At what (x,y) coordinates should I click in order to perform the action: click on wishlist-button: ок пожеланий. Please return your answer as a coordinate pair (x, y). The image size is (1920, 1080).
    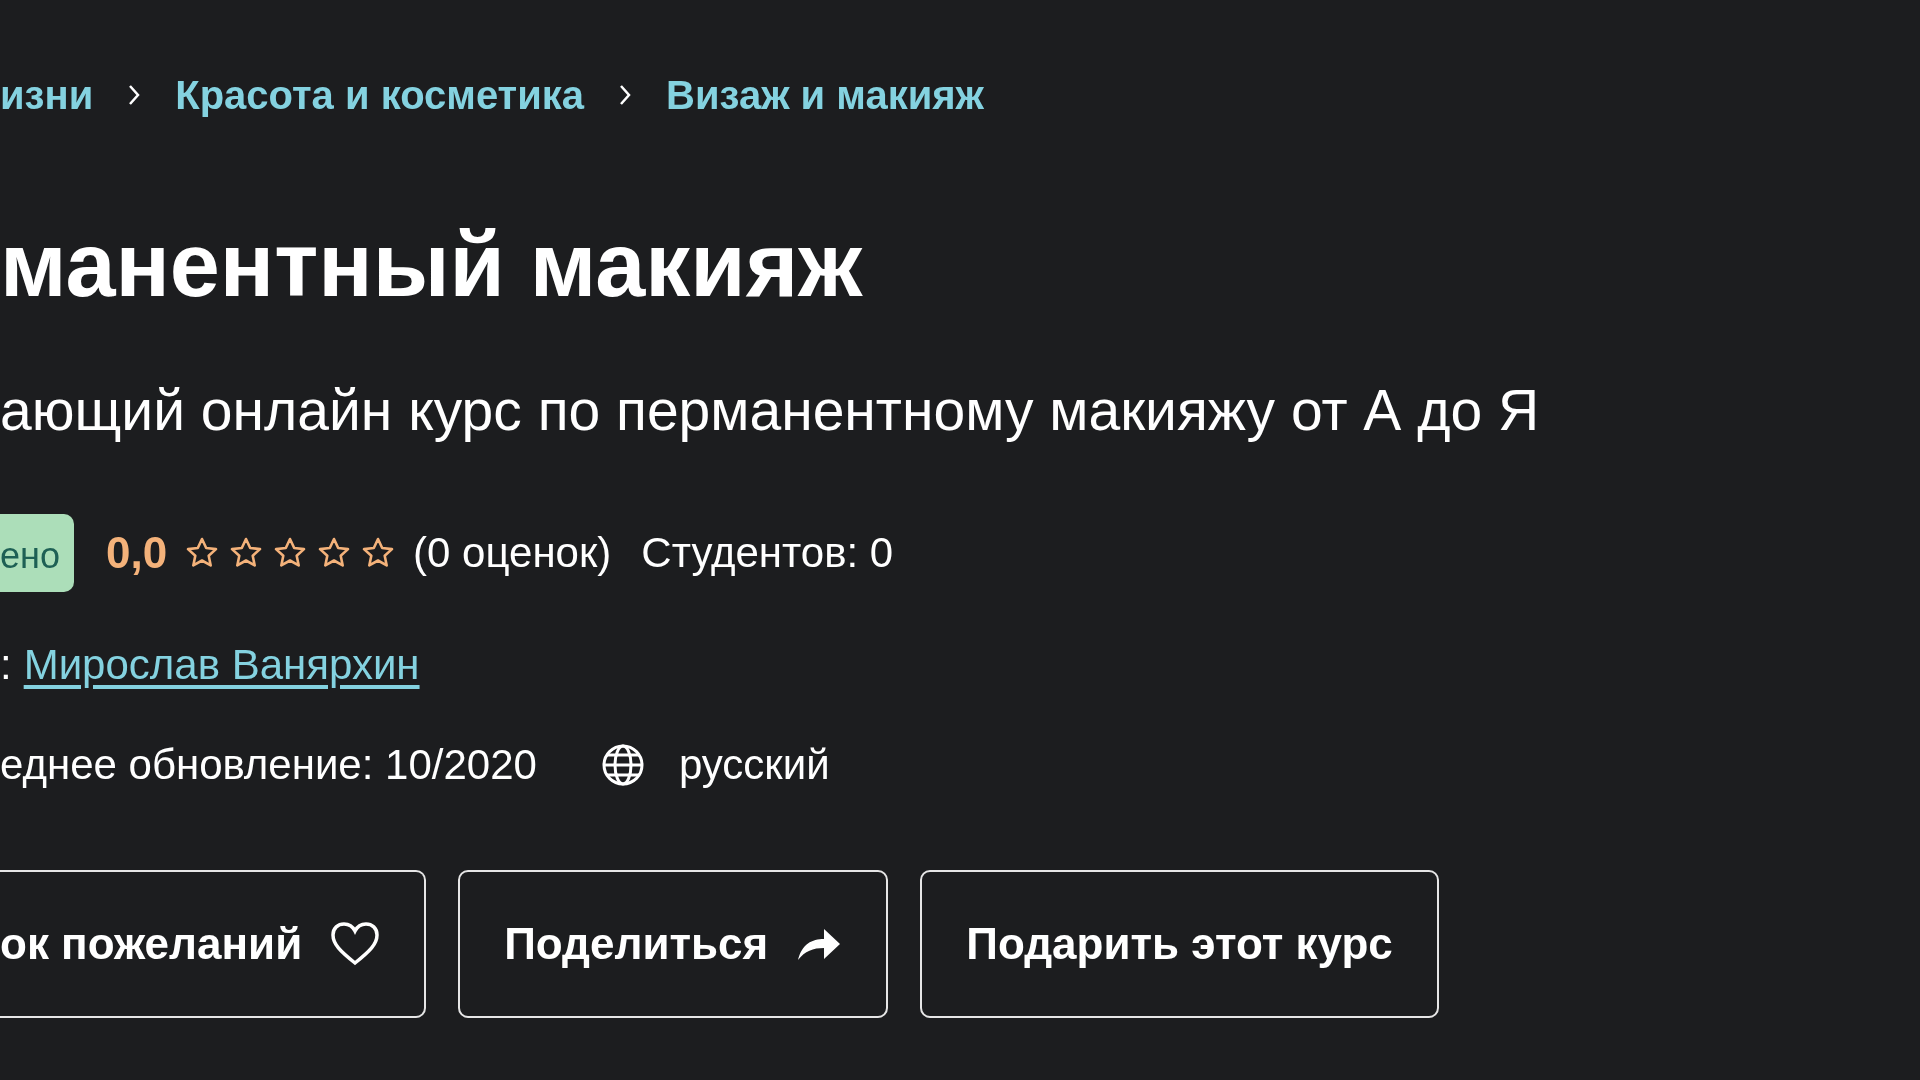
    Looking at the image, I should click on (213, 944).